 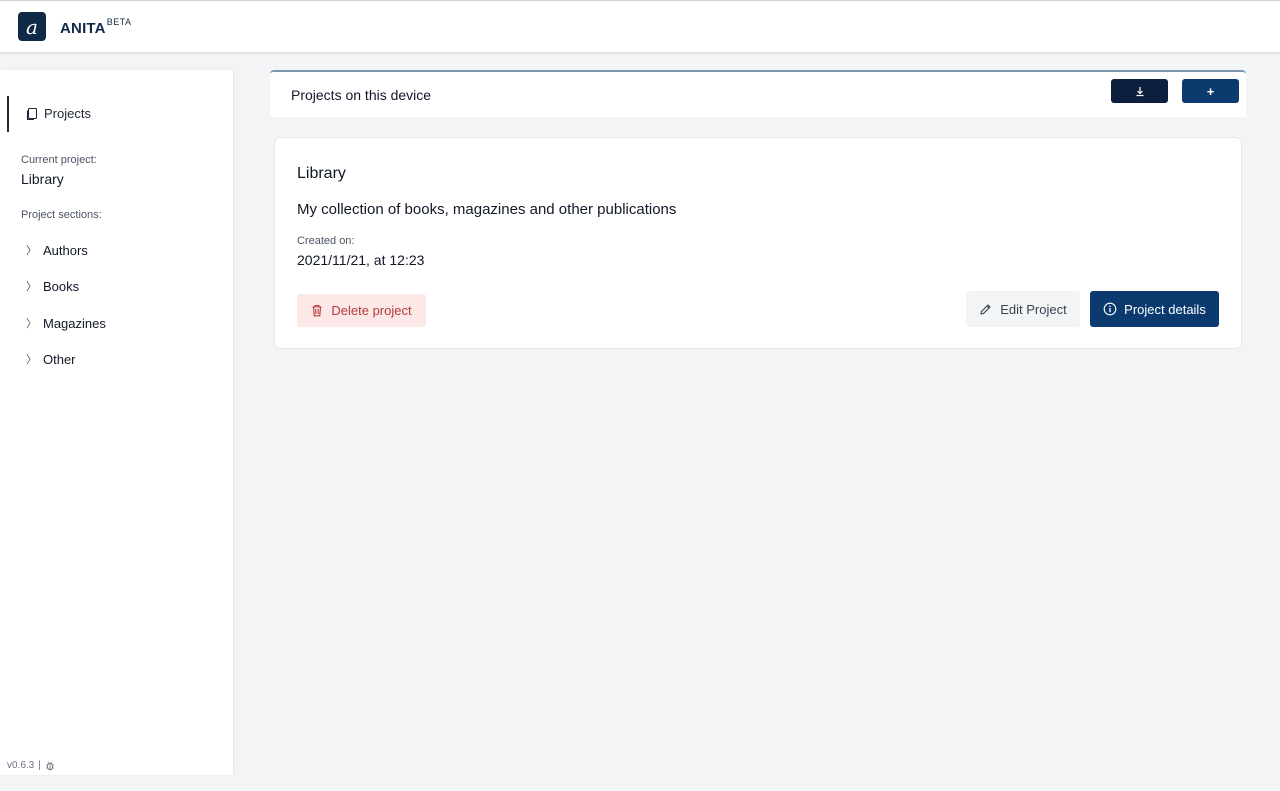 I want to click on created-on-label: Created on:, so click(x=326, y=241).